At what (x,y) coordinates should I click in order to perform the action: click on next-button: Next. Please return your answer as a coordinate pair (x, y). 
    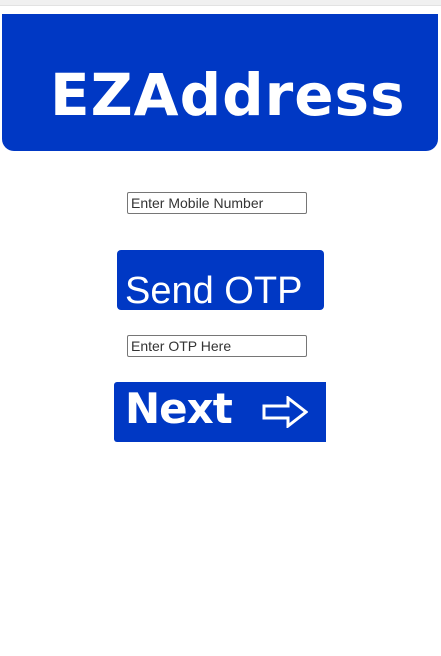
    Looking at the image, I should click on (220, 412).